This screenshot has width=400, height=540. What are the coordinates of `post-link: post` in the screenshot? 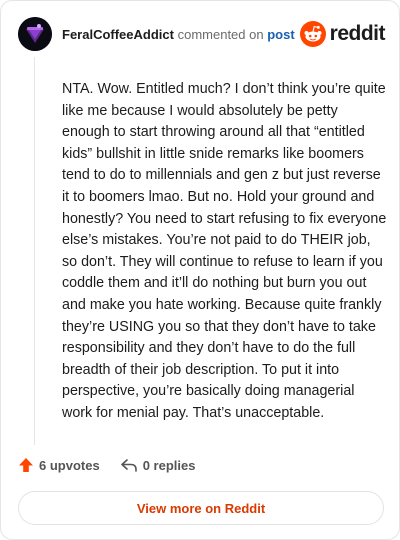 It's located at (280, 34).